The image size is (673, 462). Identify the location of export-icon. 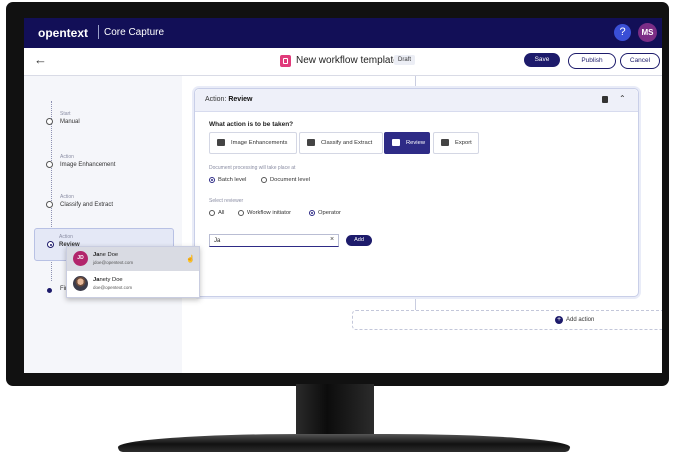
(445, 142).